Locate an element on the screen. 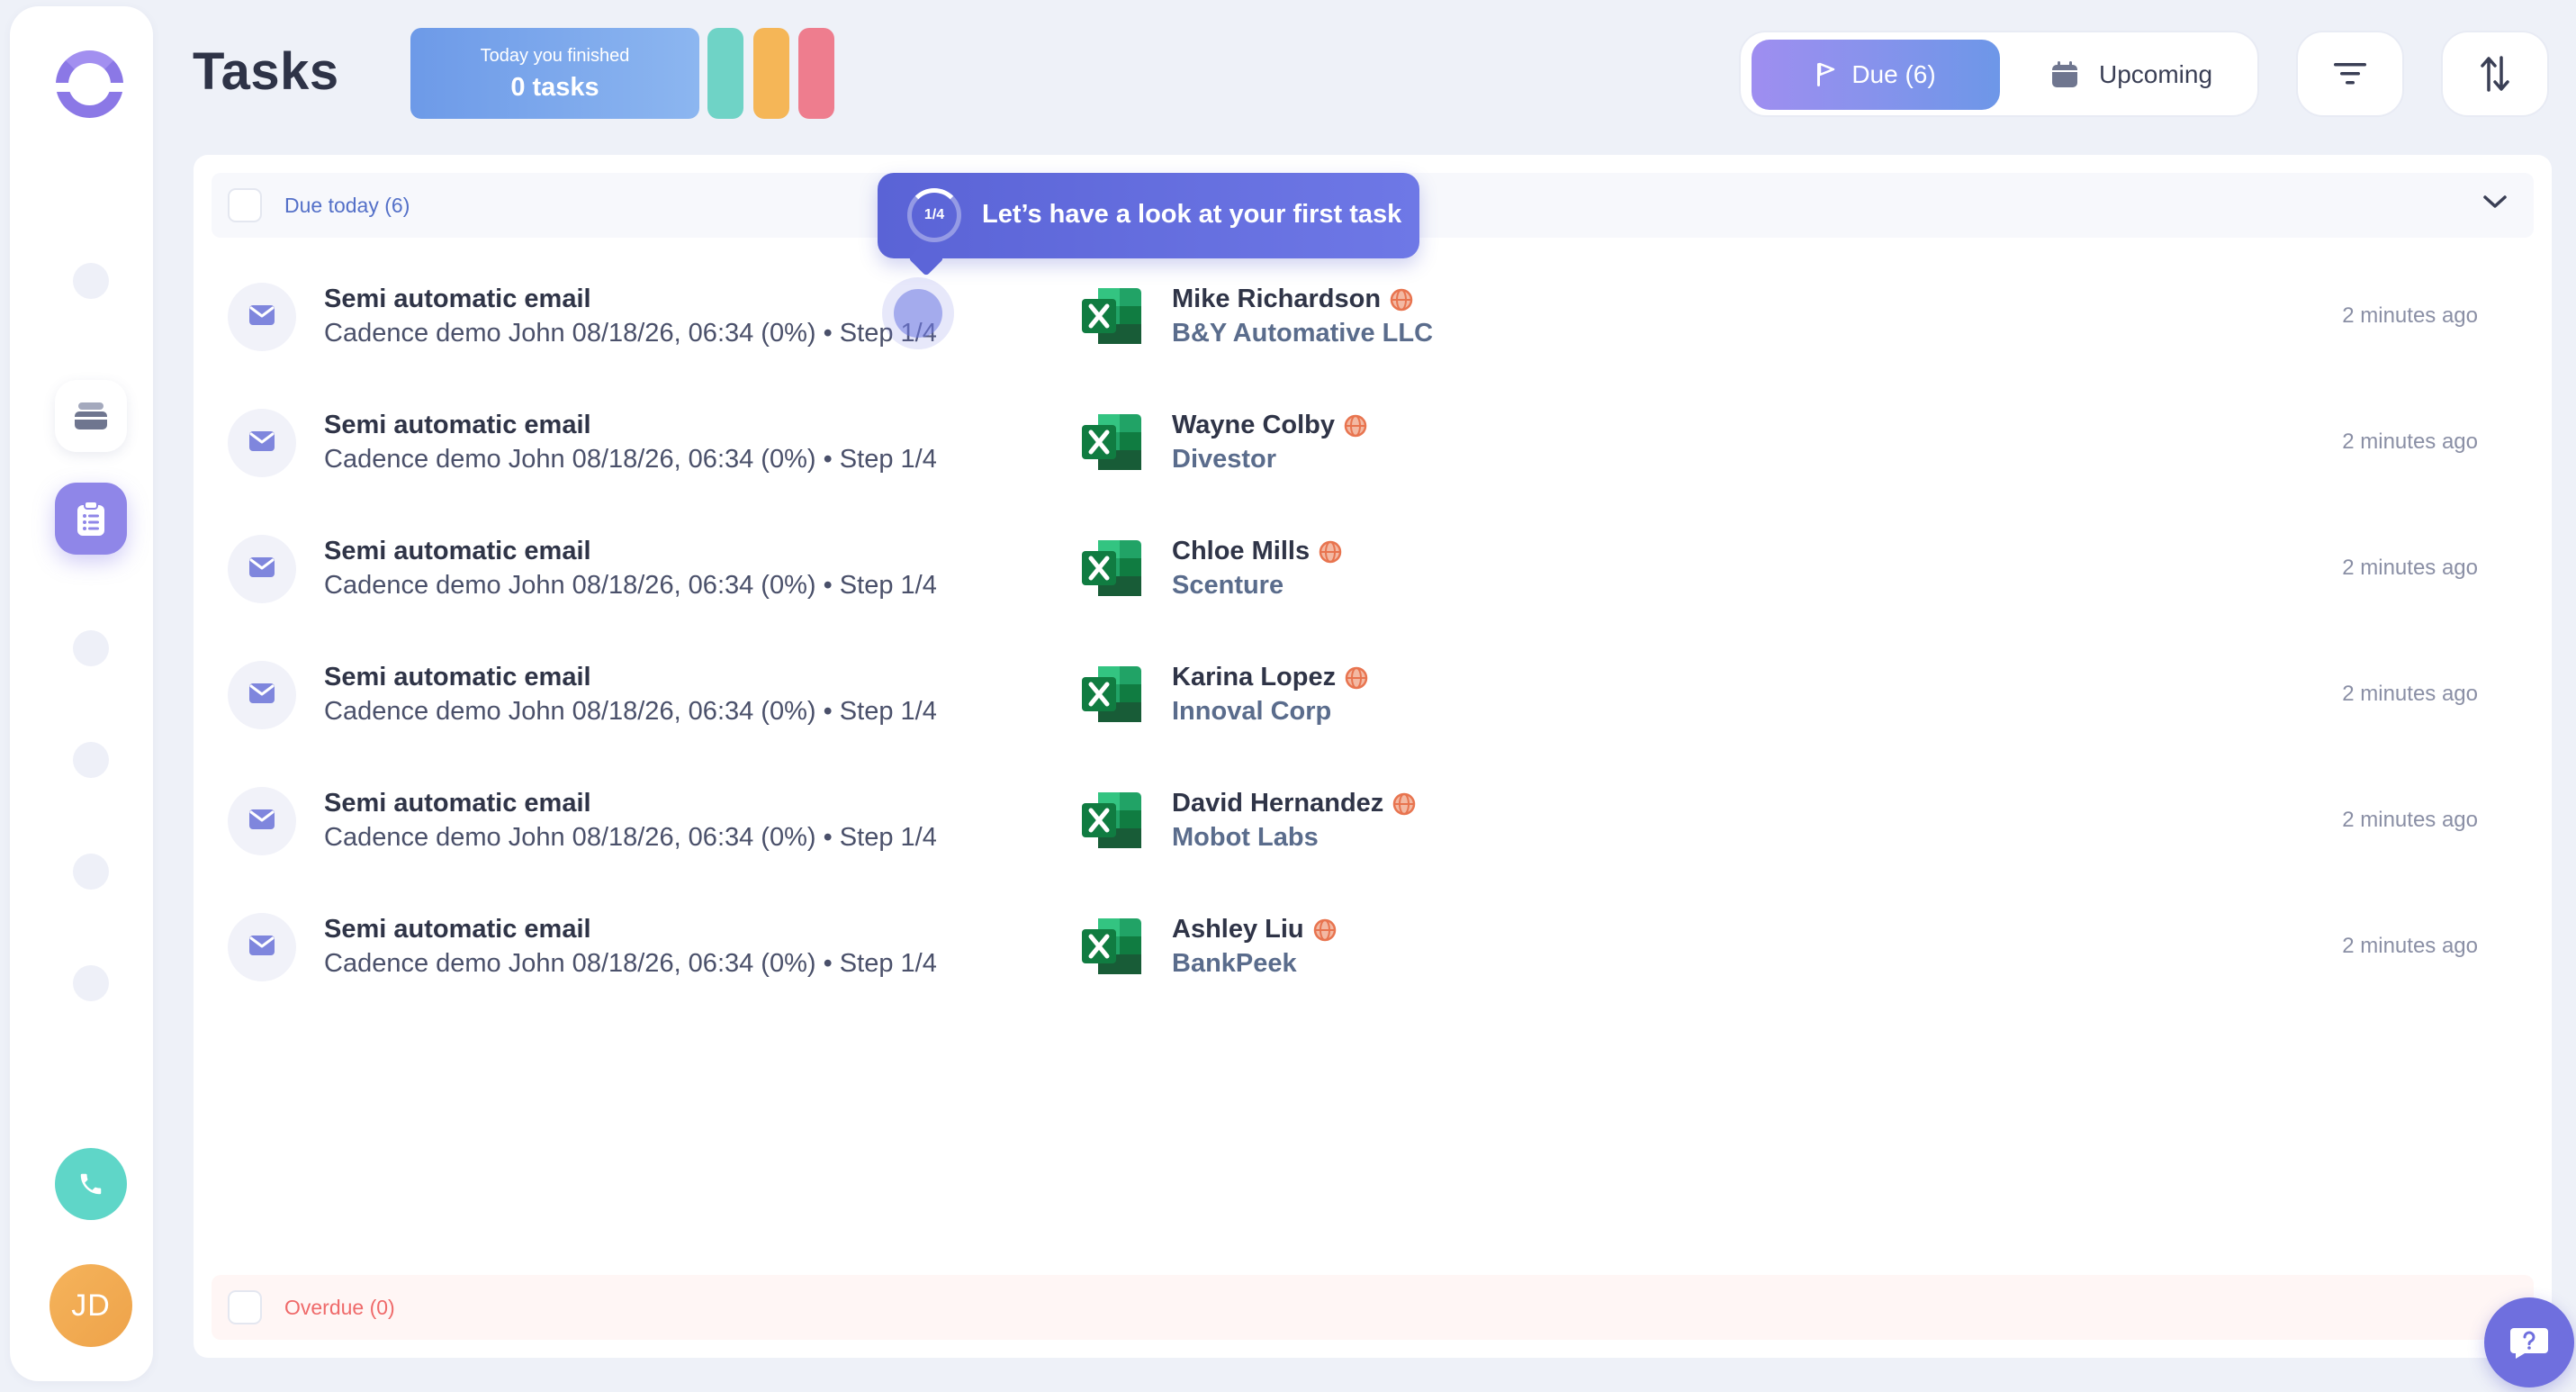  dialer-button is located at coordinates (91, 1184).